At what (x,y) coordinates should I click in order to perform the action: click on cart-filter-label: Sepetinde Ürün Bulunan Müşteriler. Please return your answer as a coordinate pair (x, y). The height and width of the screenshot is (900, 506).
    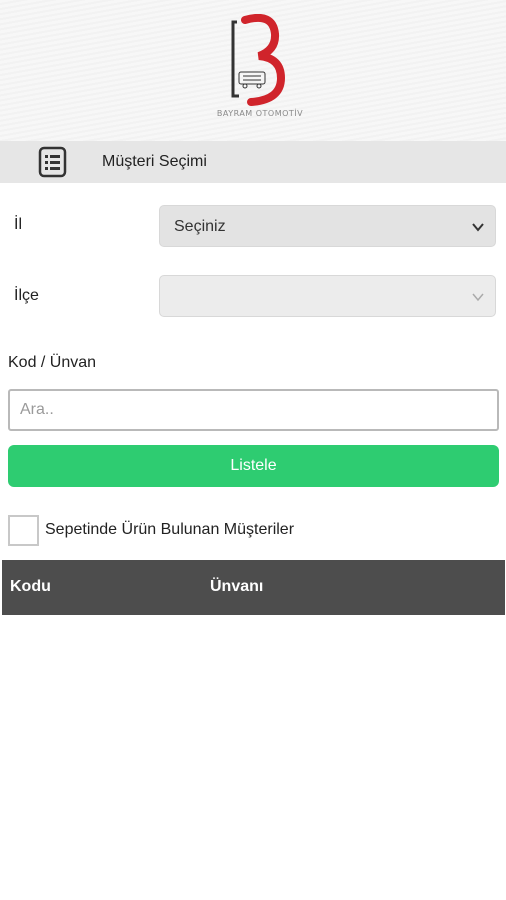
    Looking at the image, I should click on (170, 529).